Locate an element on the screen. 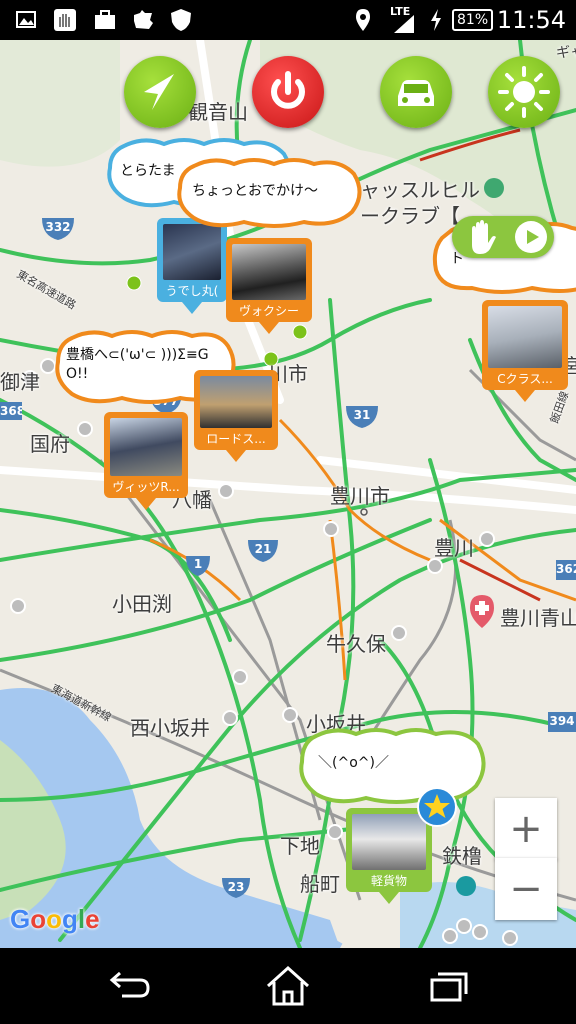  pin-label: 軽貨物 is located at coordinates (388, 881).